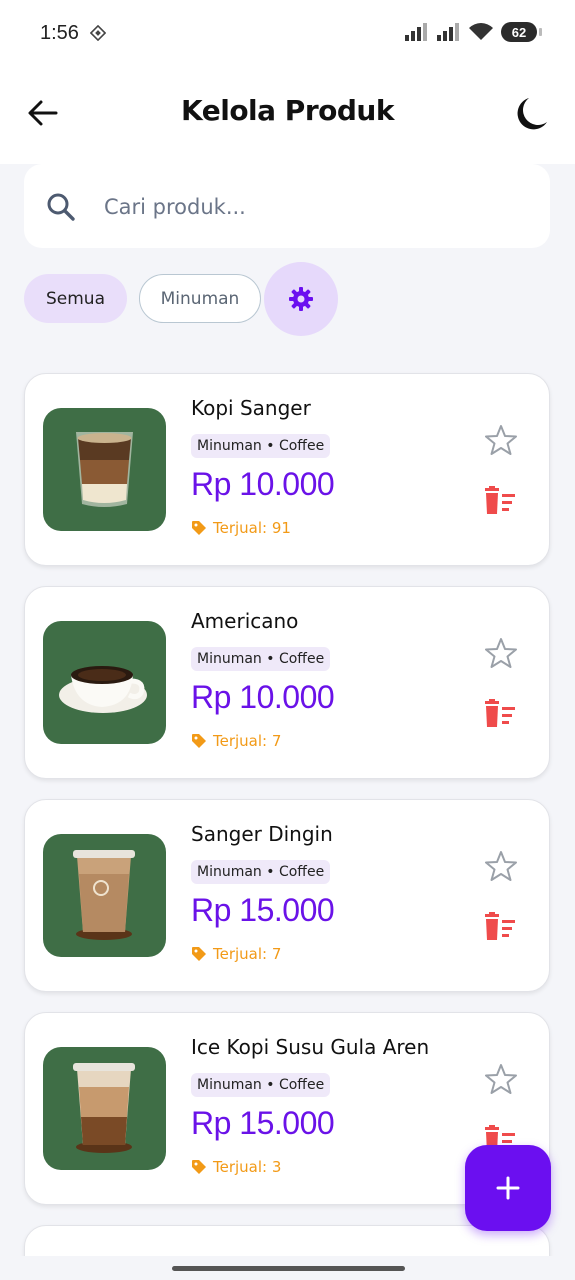 Image resolution: width=575 pixels, height=1280 pixels. I want to click on status-time: 1:56, so click(59, 33).